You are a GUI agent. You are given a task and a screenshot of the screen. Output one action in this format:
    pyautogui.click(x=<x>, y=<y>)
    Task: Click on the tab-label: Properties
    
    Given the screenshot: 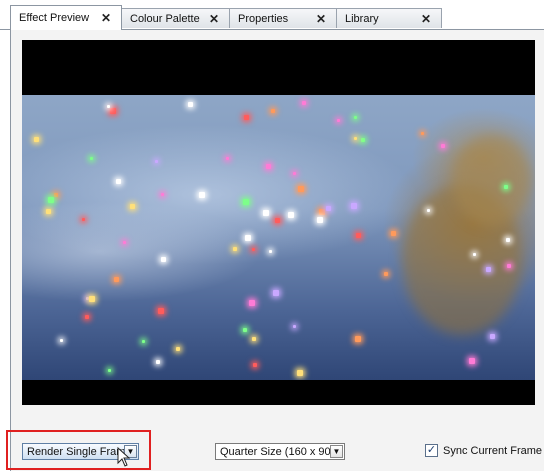 What is the action you would take?
    pyautogui.click(x=263, y=18)
    